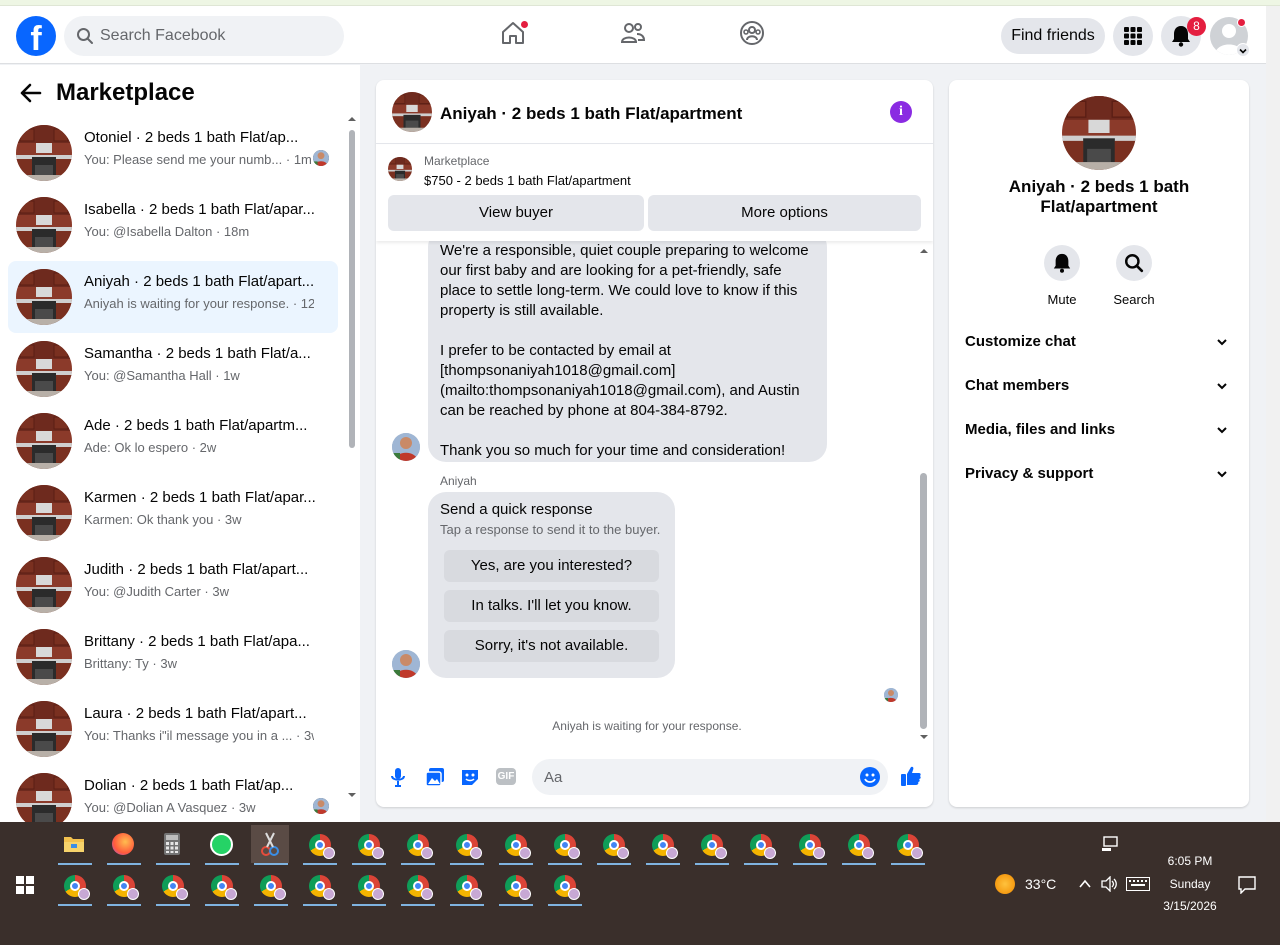 The height and width of the screenshot is (945, 1280). Describe the element at coordinates (398, 777) in the screenshot. I see `microphone-icon` at that location.